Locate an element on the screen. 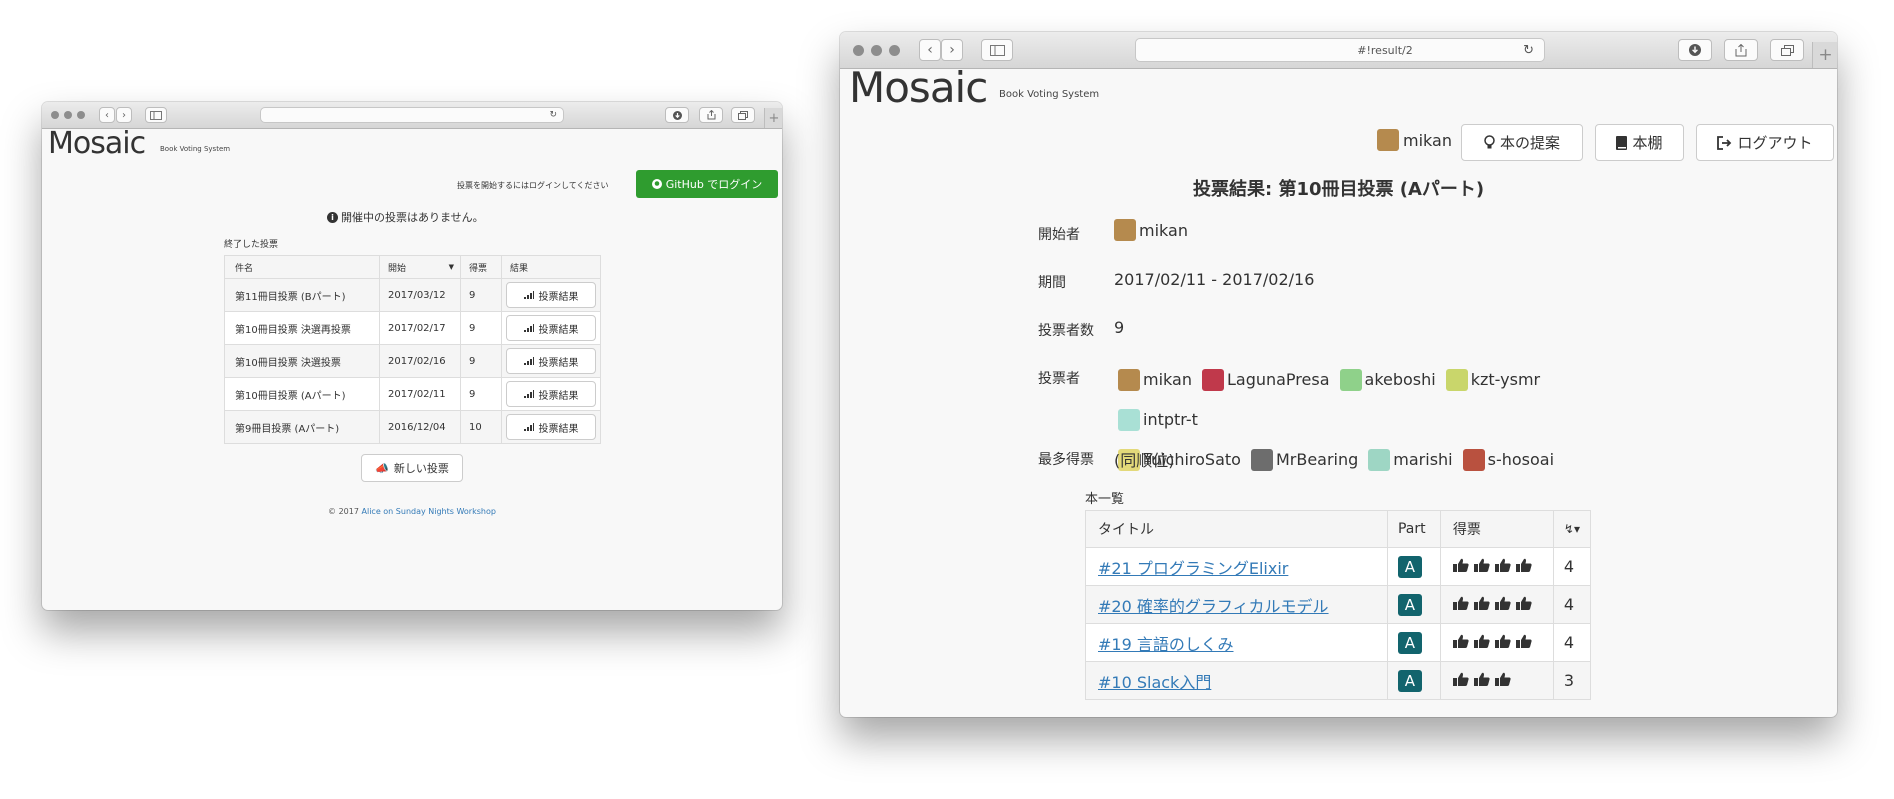 The height and width of the screenshot is (799, 1894). book-title-link: #19 言語のしくみ is located at coordinates (1166, 644).